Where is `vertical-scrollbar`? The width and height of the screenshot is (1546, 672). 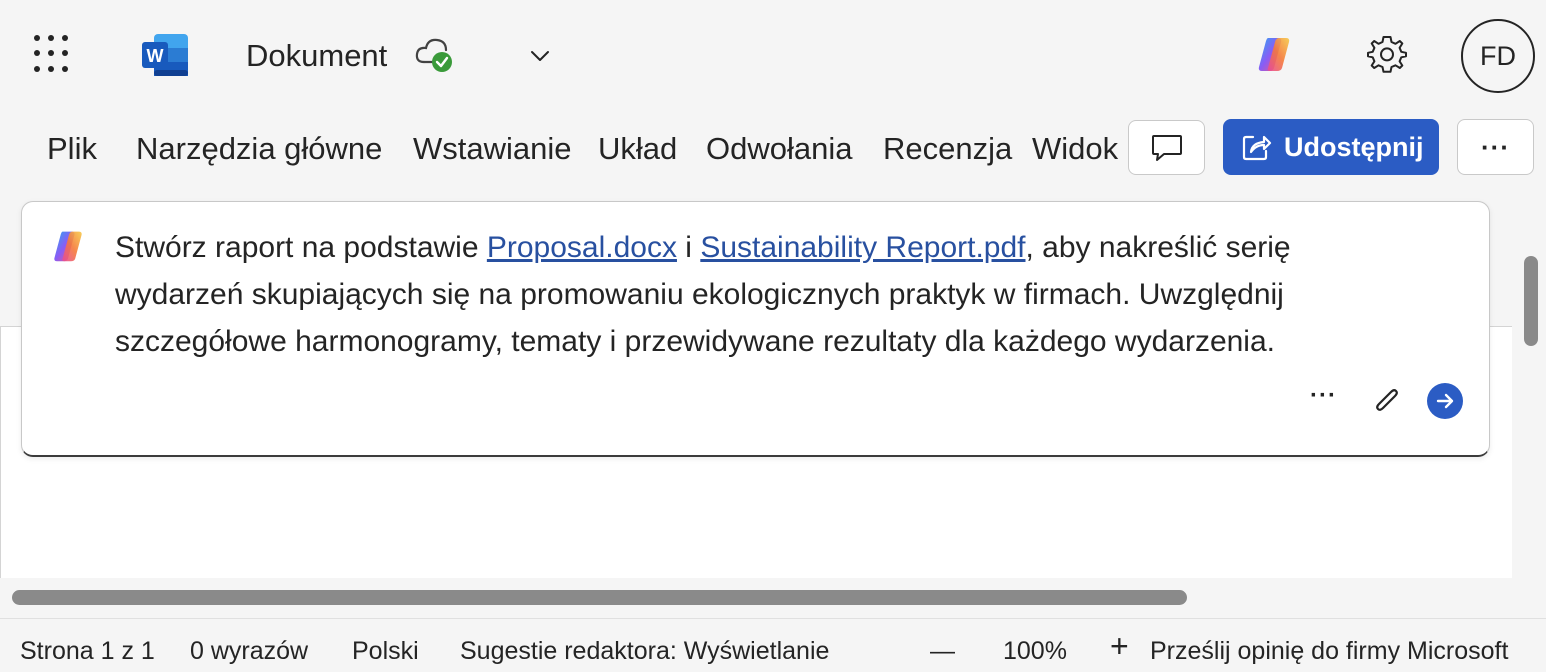 vertical-scrollbar is located at coordinates (1531, 301).